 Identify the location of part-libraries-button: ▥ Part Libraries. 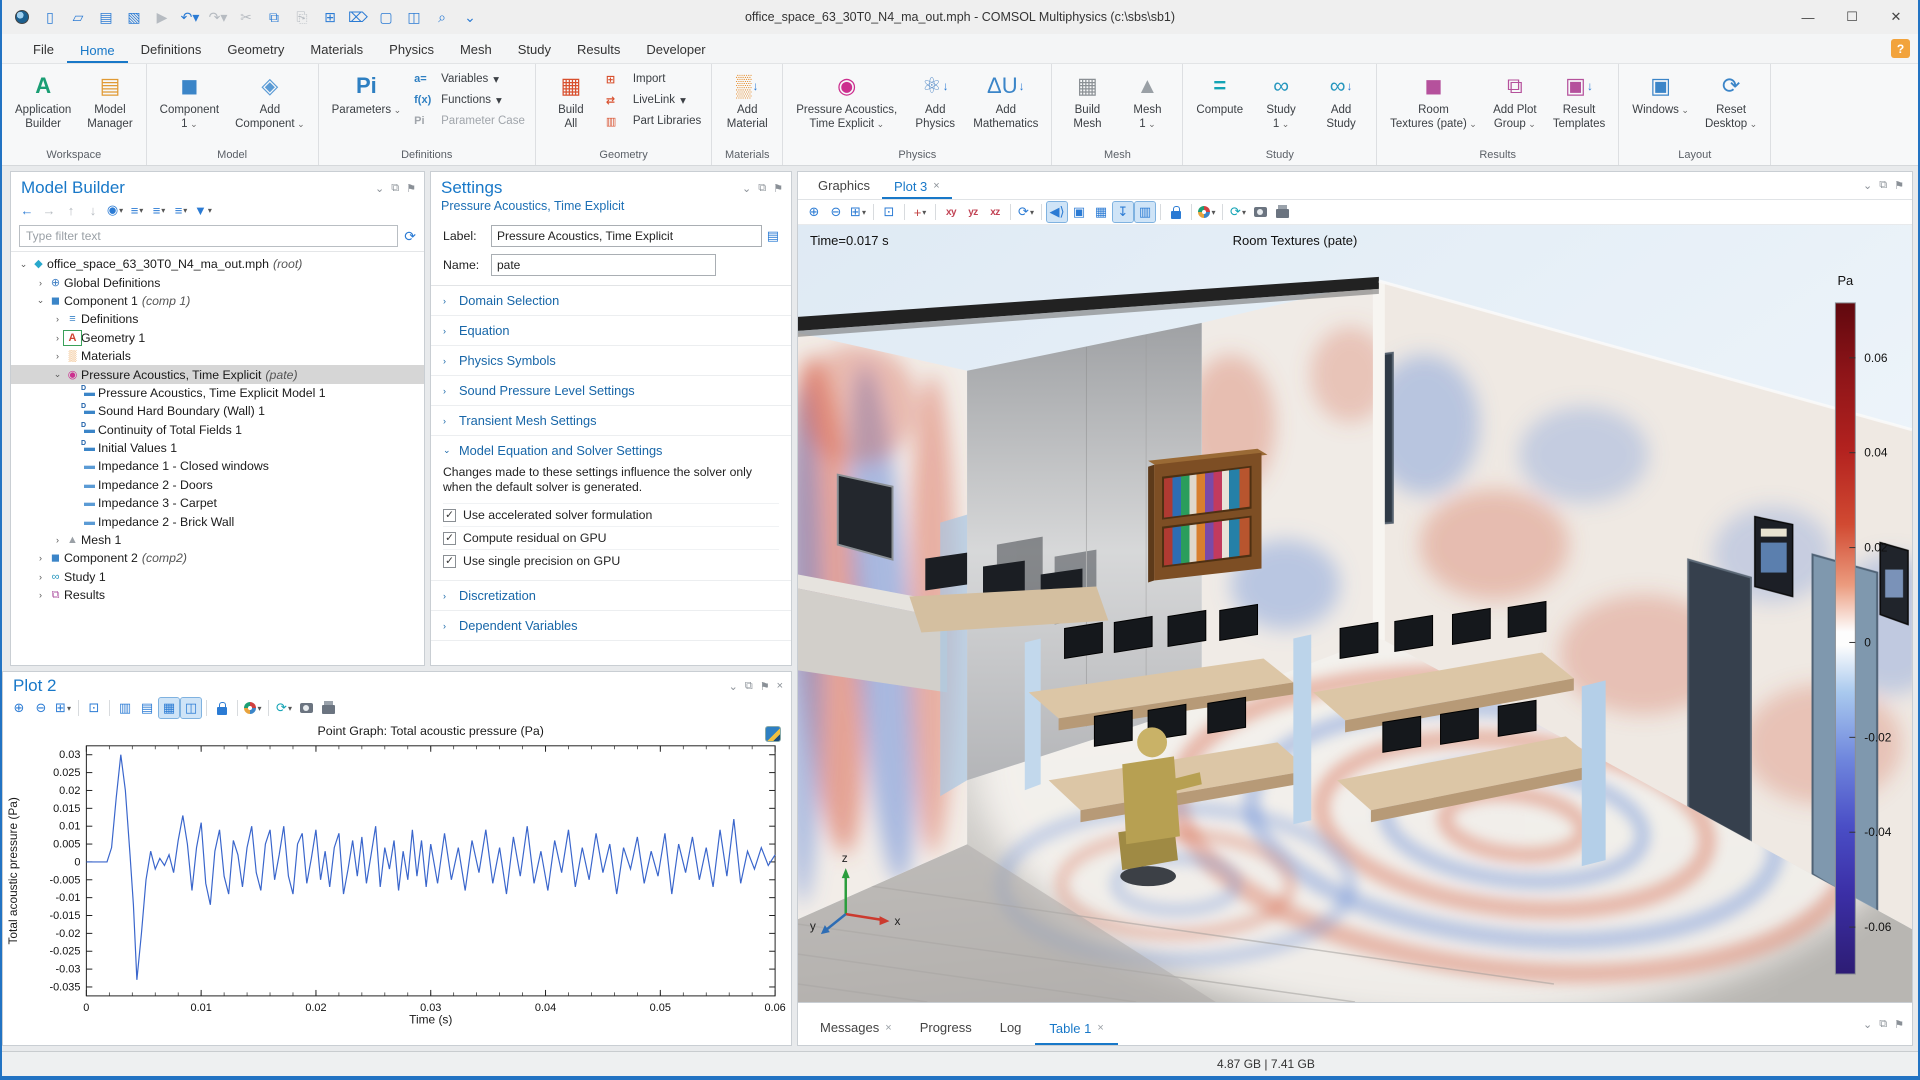
(653, 121).